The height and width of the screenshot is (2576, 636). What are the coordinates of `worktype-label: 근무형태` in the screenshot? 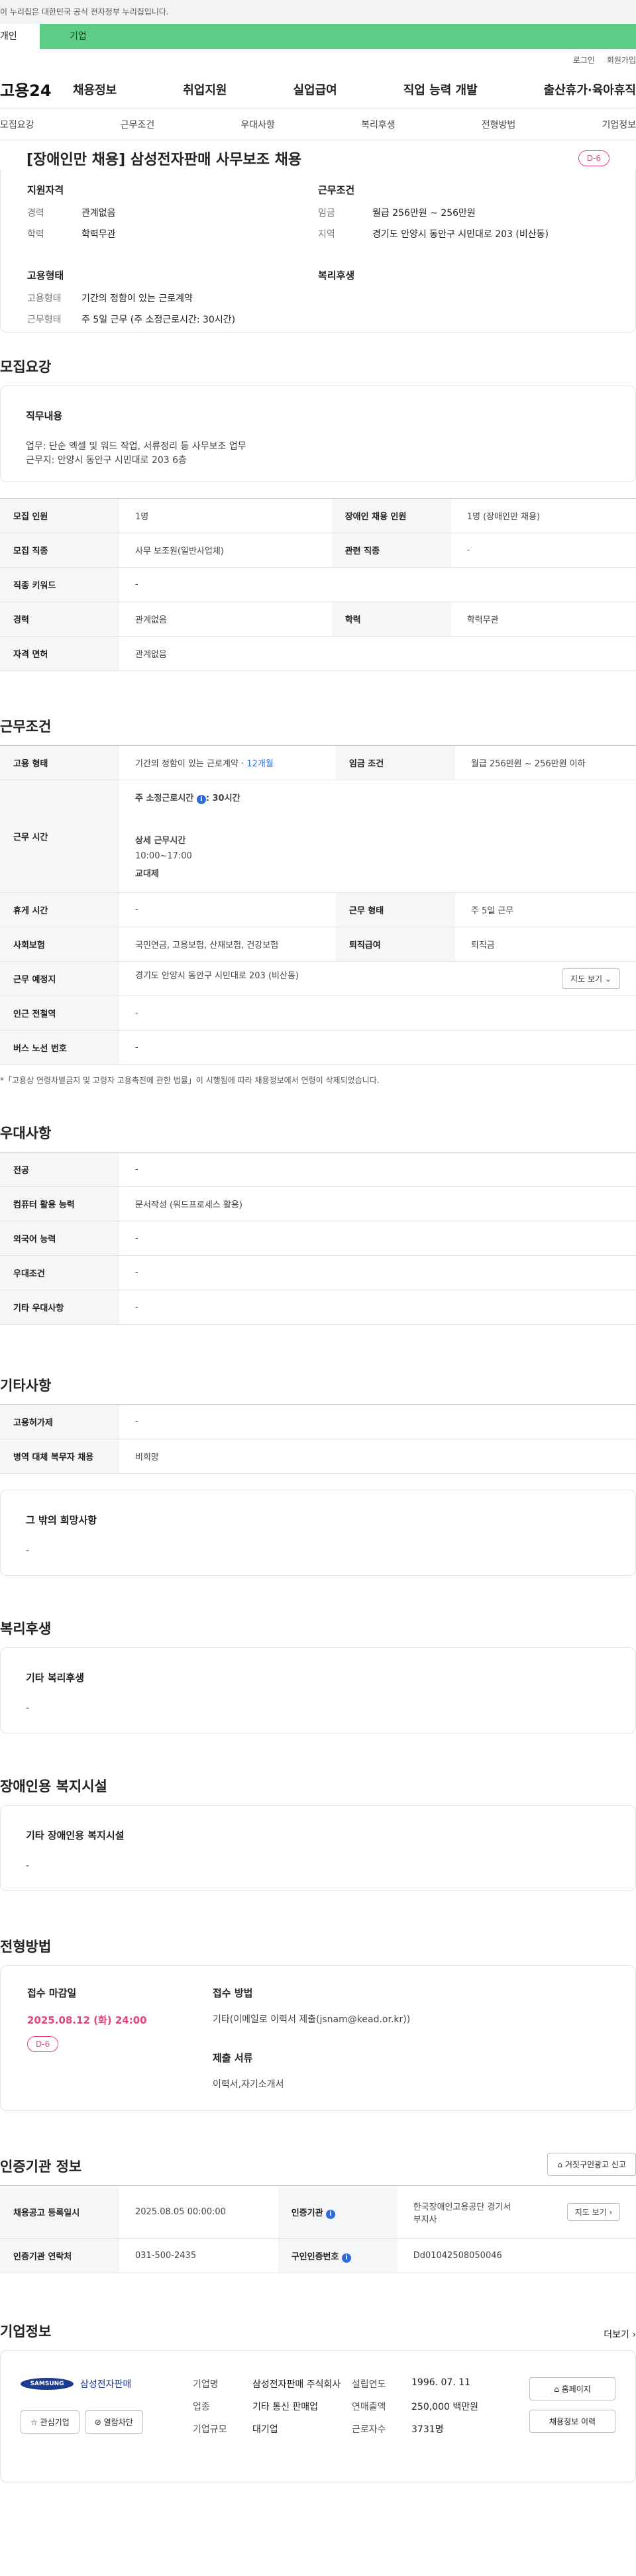 It's located at (44, 320).